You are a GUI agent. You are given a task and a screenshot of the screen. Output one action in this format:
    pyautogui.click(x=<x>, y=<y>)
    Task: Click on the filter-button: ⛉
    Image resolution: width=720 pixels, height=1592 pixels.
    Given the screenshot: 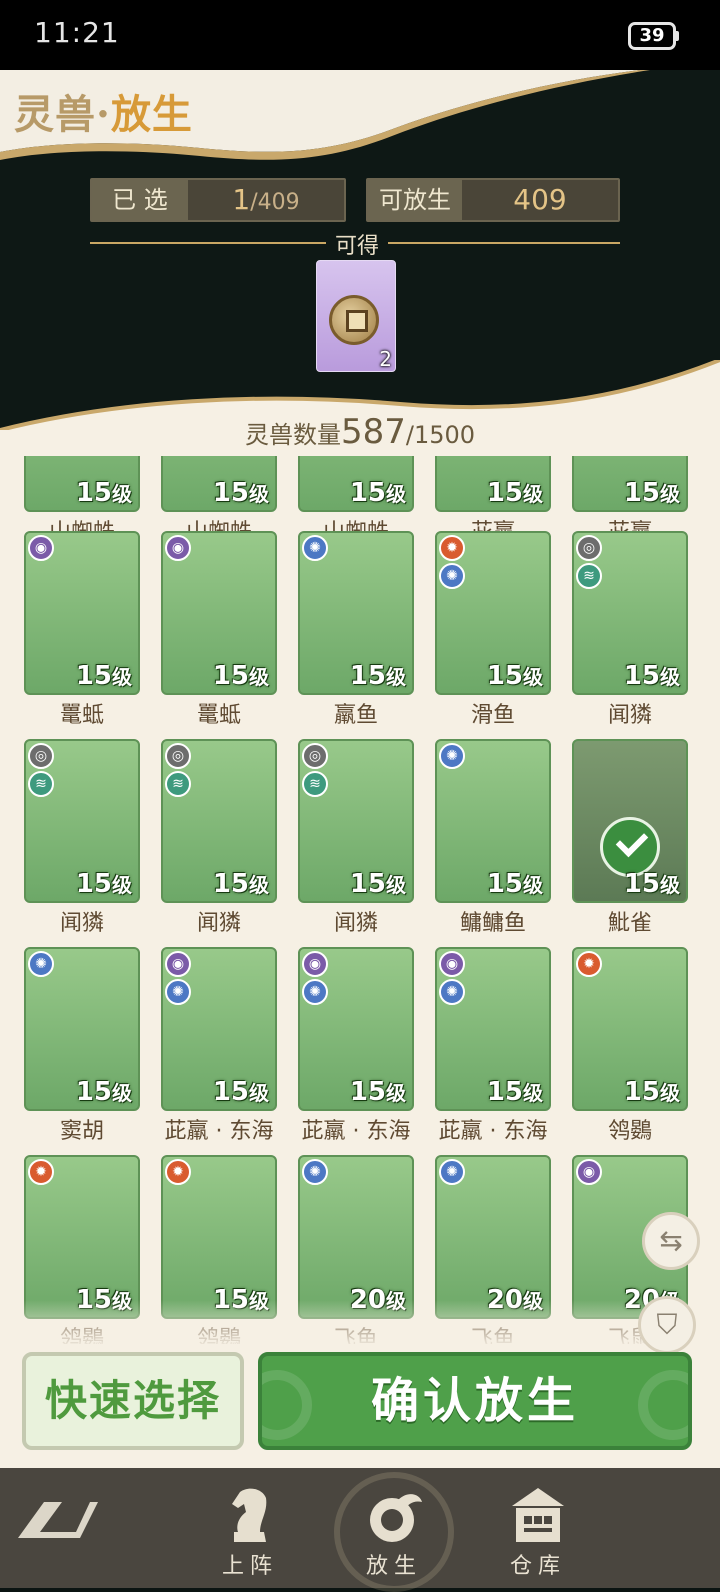 What is the action you would take?
    pyautogui.click(x=667, y=1325)
    